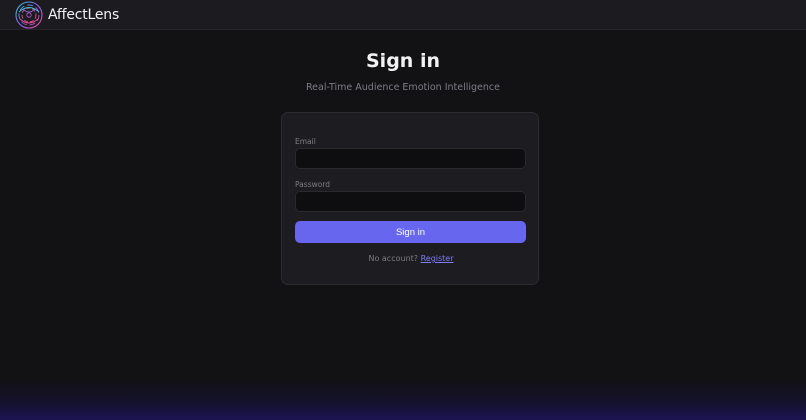  Describe the element at coordinates (313, 184) in the screenshot. I see `password-label: Password` at that location.